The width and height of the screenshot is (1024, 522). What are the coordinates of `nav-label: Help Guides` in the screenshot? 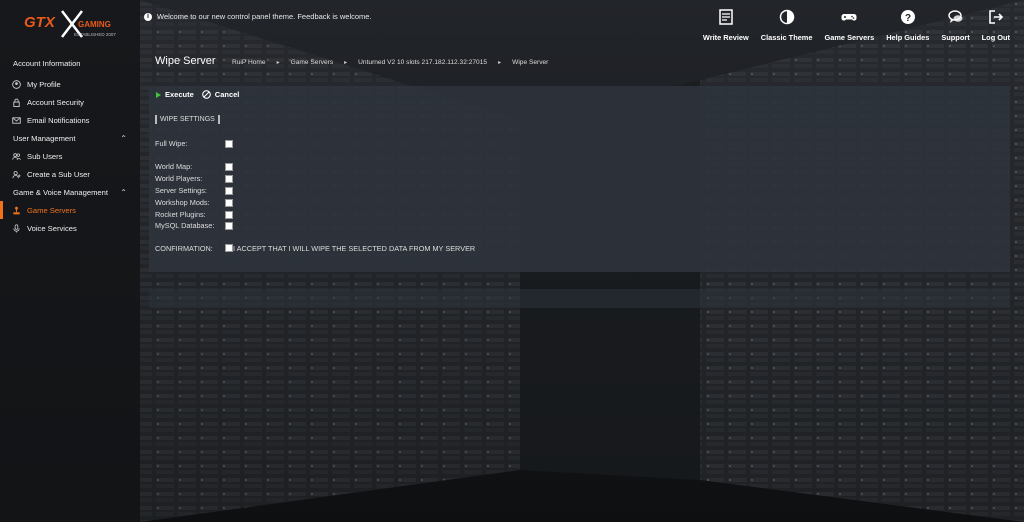 It's located at (908, 37).